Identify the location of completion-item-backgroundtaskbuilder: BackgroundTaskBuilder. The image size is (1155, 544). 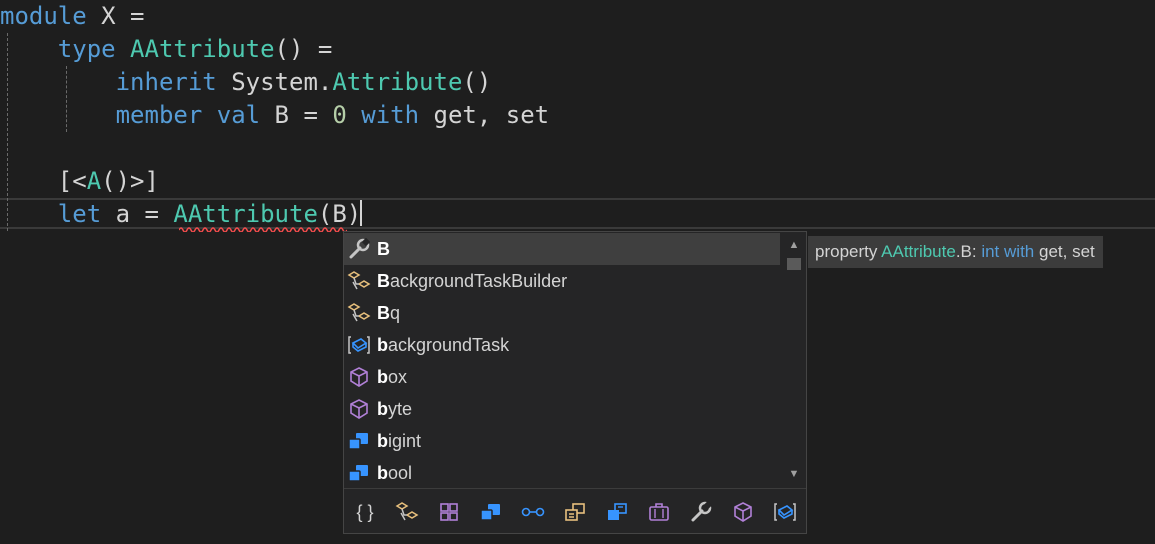
(562, 281).